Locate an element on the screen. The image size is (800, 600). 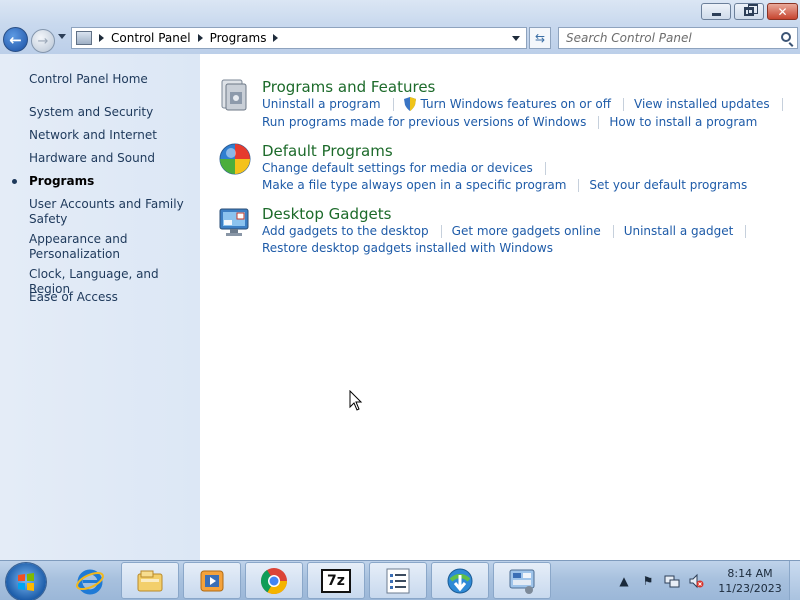
taskbar-control-panel is located at coordinates (522, 580).